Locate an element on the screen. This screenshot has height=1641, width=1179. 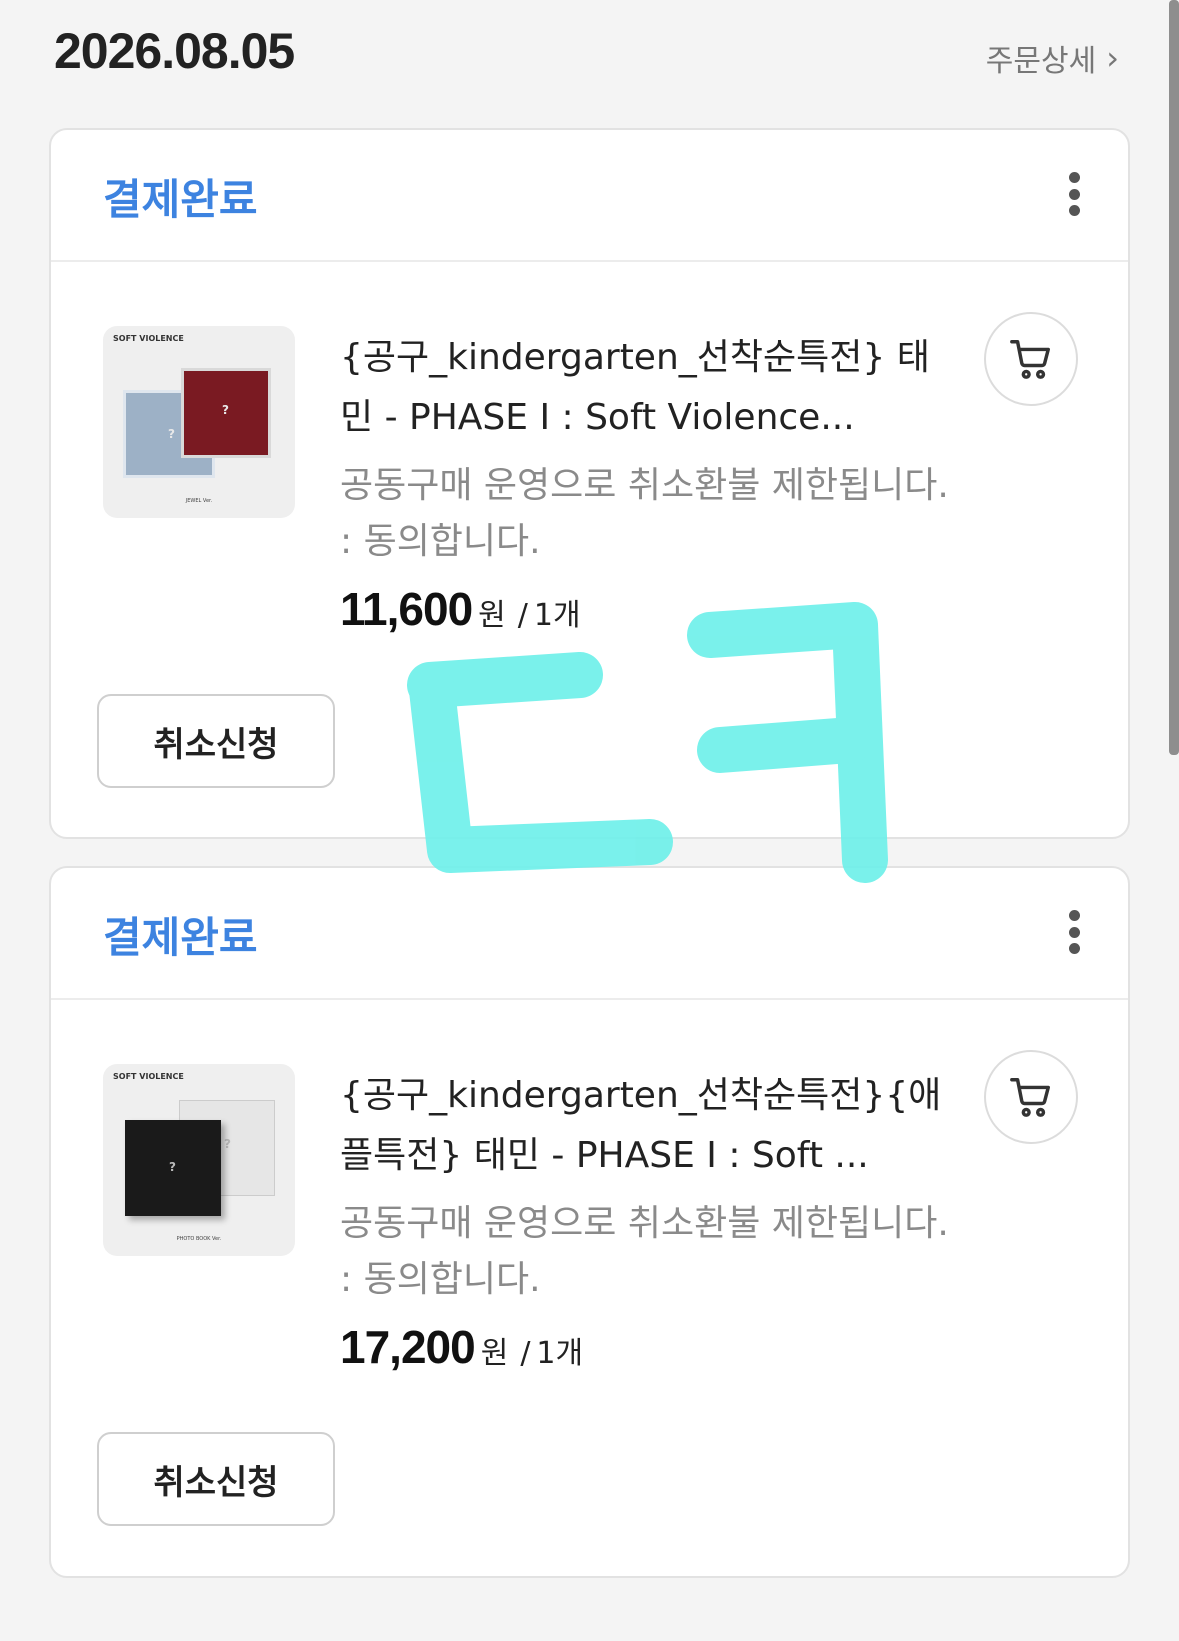
order-detail-link: 주문상세 › is located at coordinates (1052, 58).